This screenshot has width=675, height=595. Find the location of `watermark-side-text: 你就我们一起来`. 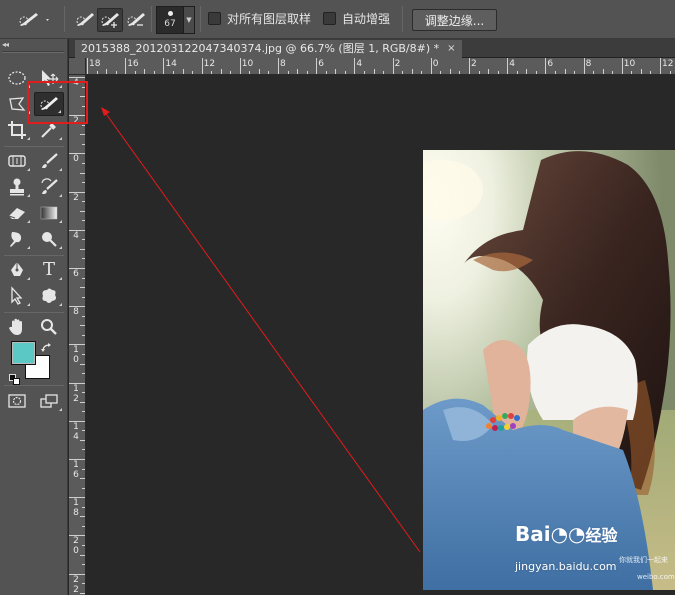

watermark-side-text: 你就我们一起来 is located at coordinates (643, 560).